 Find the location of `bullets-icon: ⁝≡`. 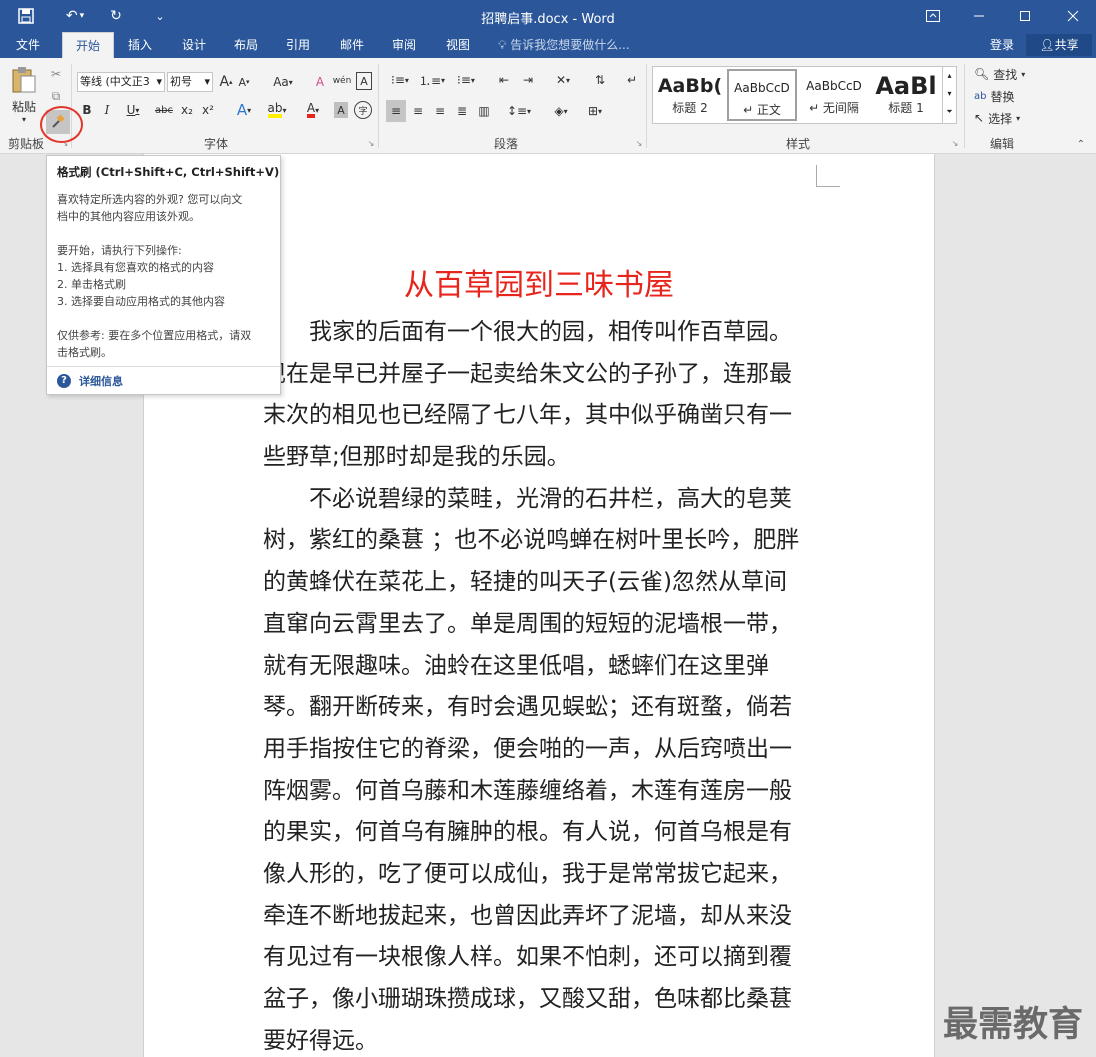

bullets-icon: ⁝≡ is located at coordinates (398, 80).